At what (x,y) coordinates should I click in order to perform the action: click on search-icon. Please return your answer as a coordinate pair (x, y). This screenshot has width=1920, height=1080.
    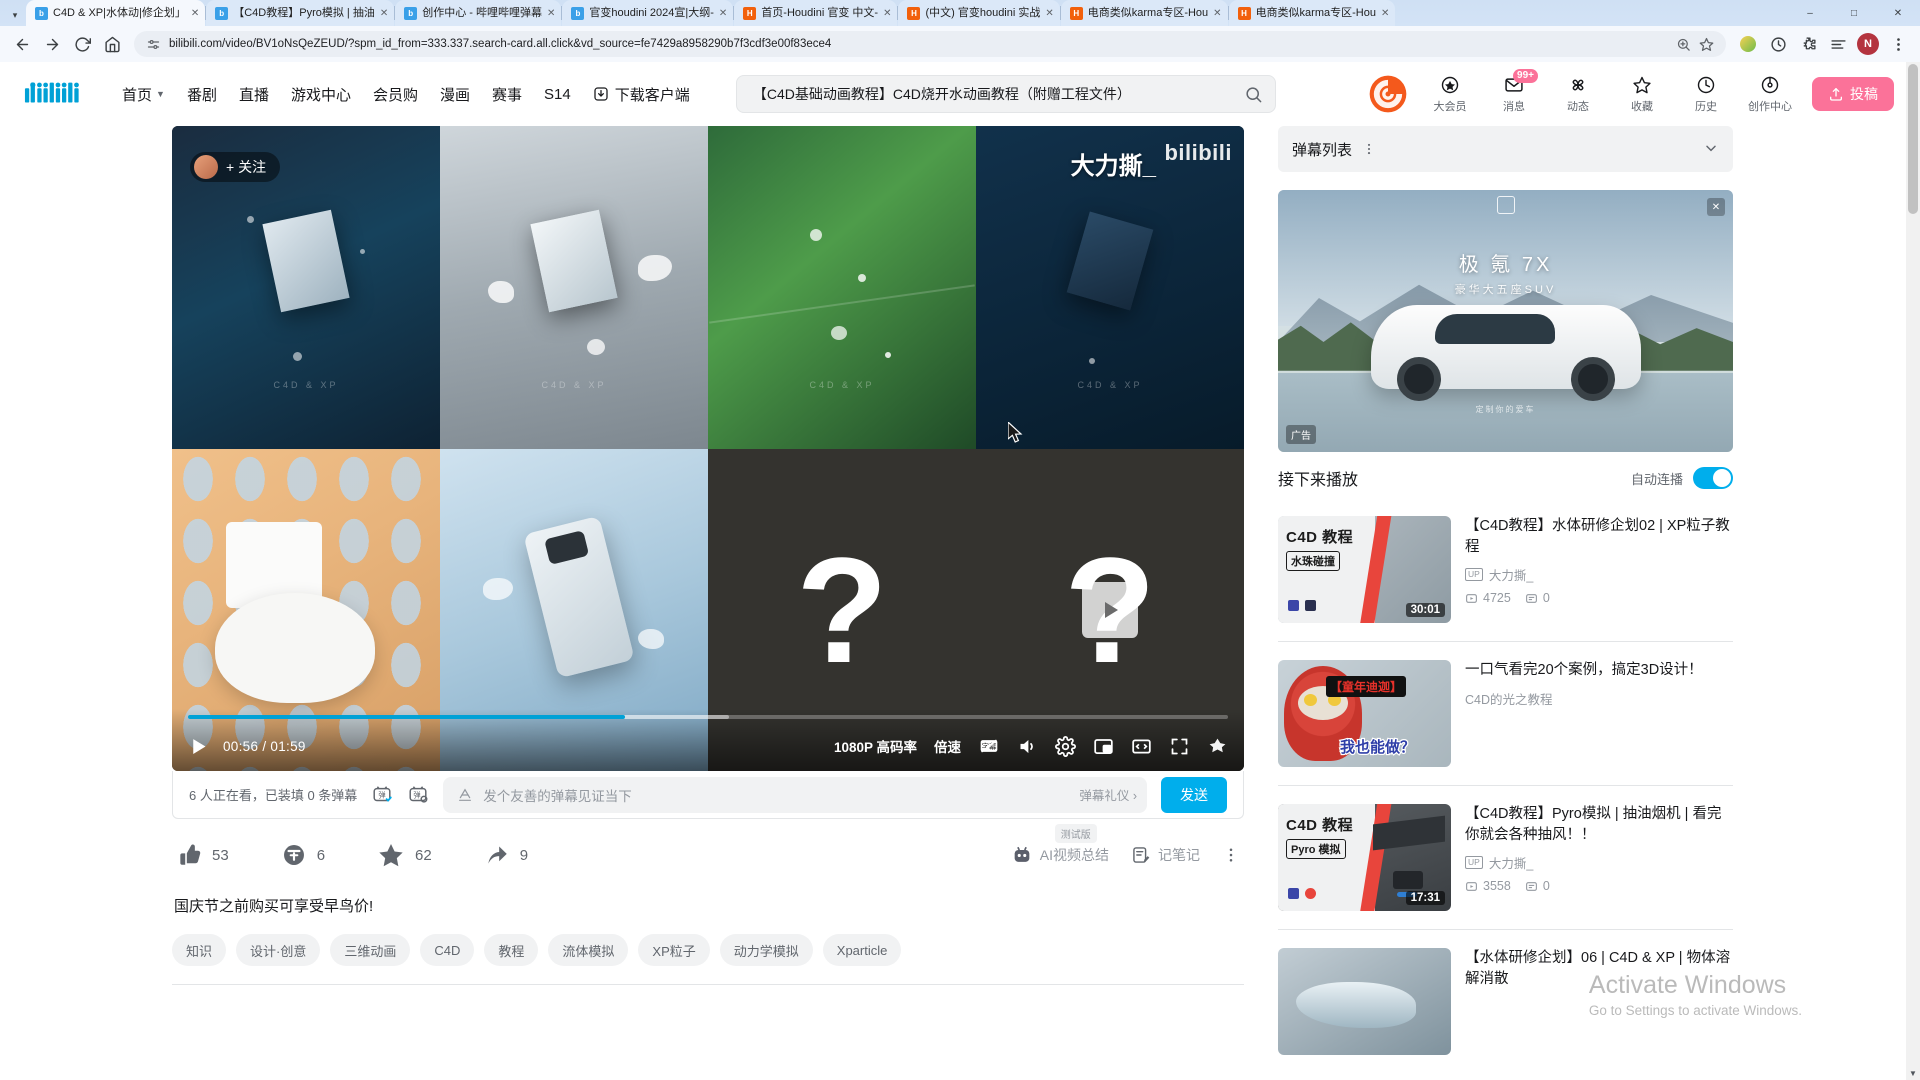
    Looking at the image, I should click on (1253, 94).